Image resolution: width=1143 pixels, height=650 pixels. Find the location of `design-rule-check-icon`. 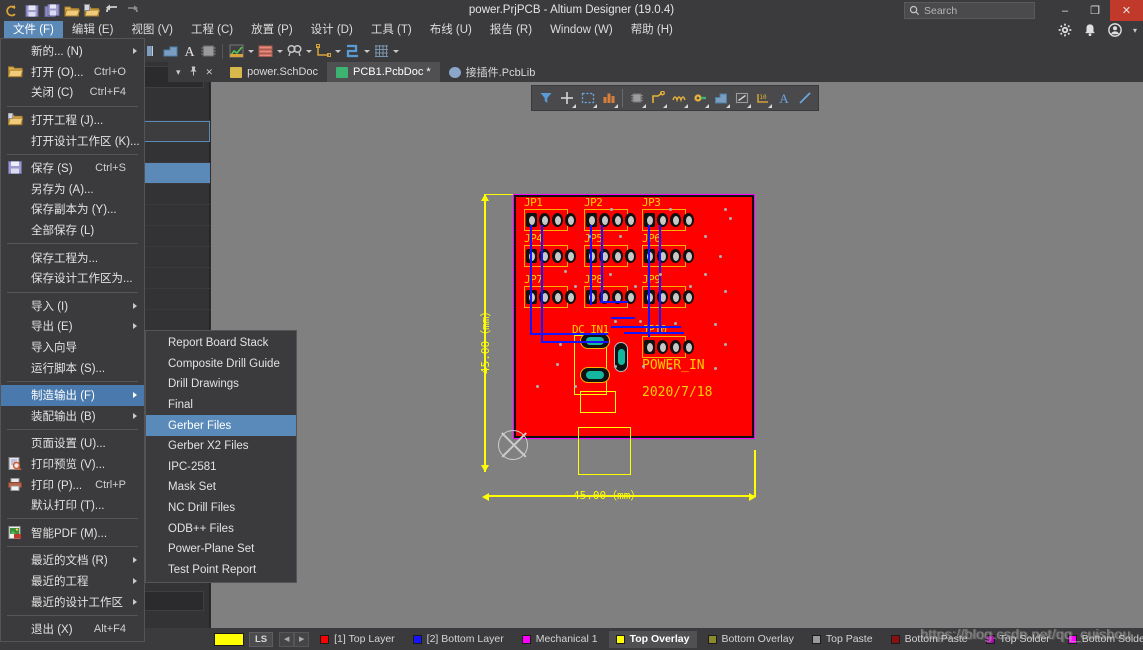

design-rule-check-icon is located at coordinates (236, 51).